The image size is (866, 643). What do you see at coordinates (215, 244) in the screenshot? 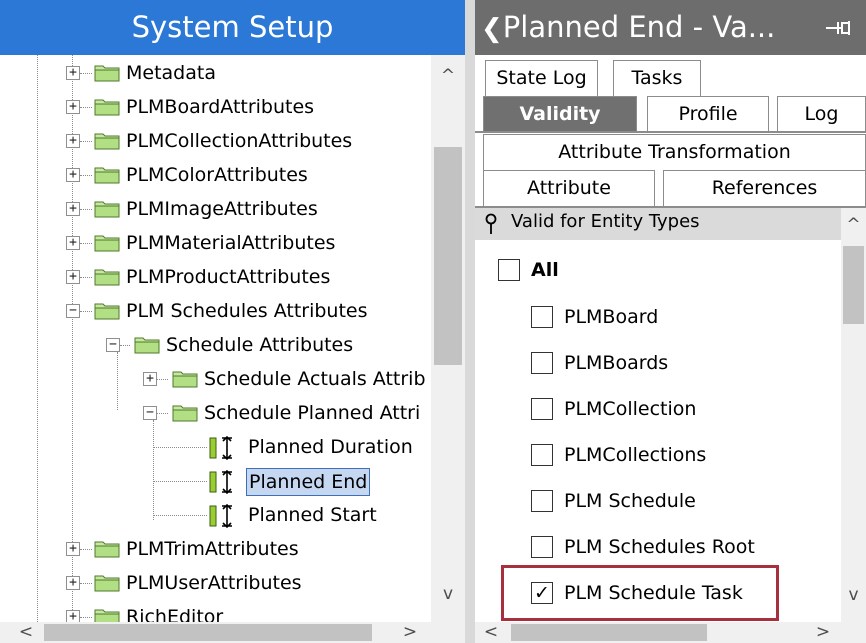
I see `tree-node: + PLMMaterialAttributes` at bounding box center [215, 244].